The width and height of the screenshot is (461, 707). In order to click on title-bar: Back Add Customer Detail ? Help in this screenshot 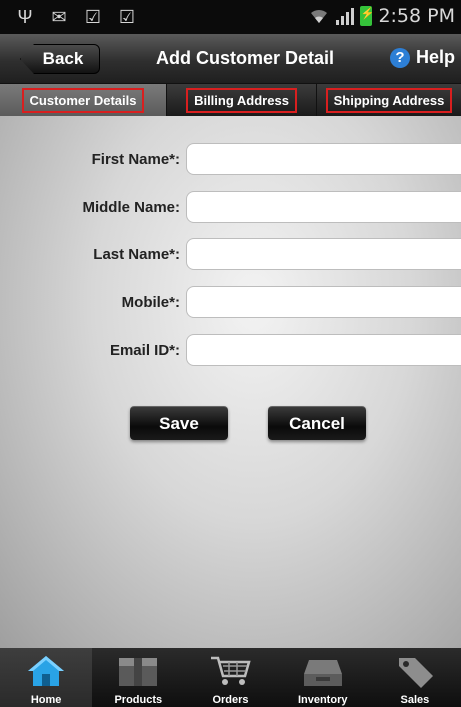, I will do `click(230, 59)`.